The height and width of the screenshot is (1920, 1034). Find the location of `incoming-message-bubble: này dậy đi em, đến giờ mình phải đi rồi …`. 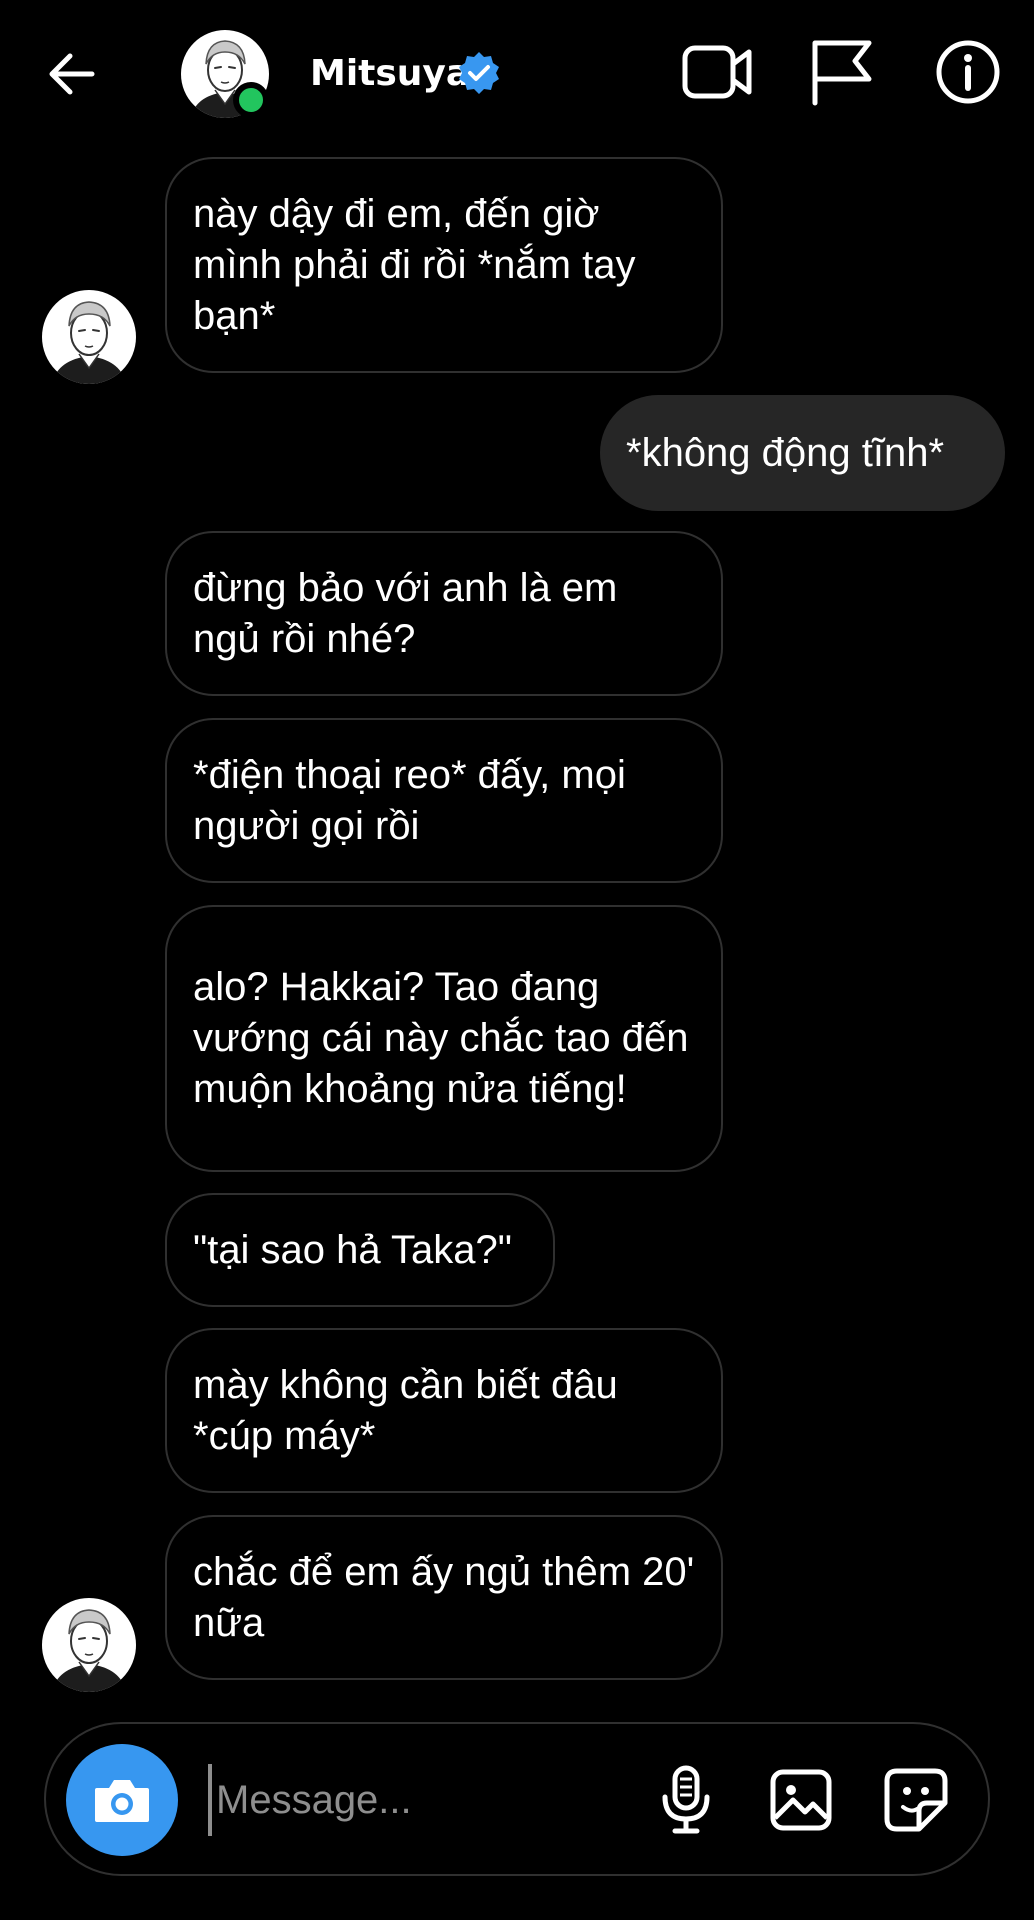

incoming-message-bubble: này dậy đi em, đến giờ mình phải đi rồi … is located at coordinates (444, 265).